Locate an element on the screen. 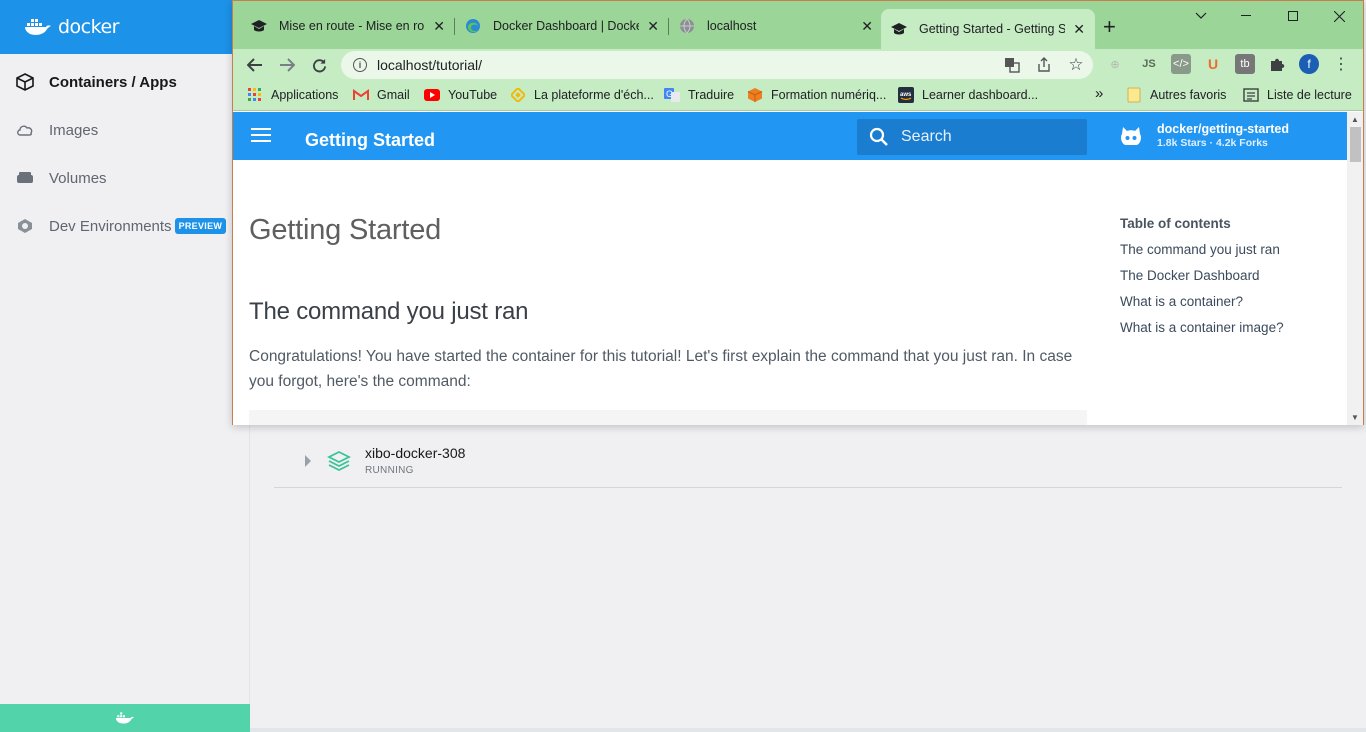 This screenshot has width=1366, height=732. box-icon is located at coordinates (755, 95).